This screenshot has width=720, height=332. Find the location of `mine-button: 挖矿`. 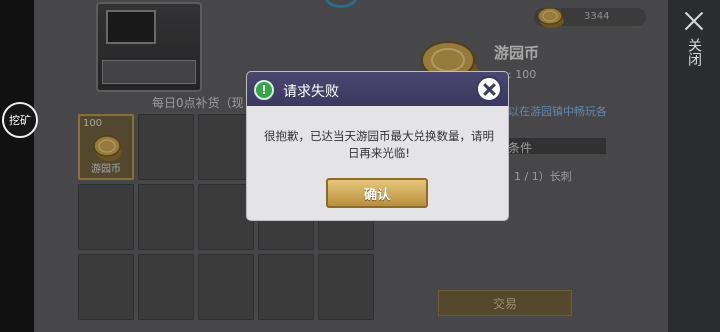

mine-button: 挖矿 is located at coordinates (20, 120).